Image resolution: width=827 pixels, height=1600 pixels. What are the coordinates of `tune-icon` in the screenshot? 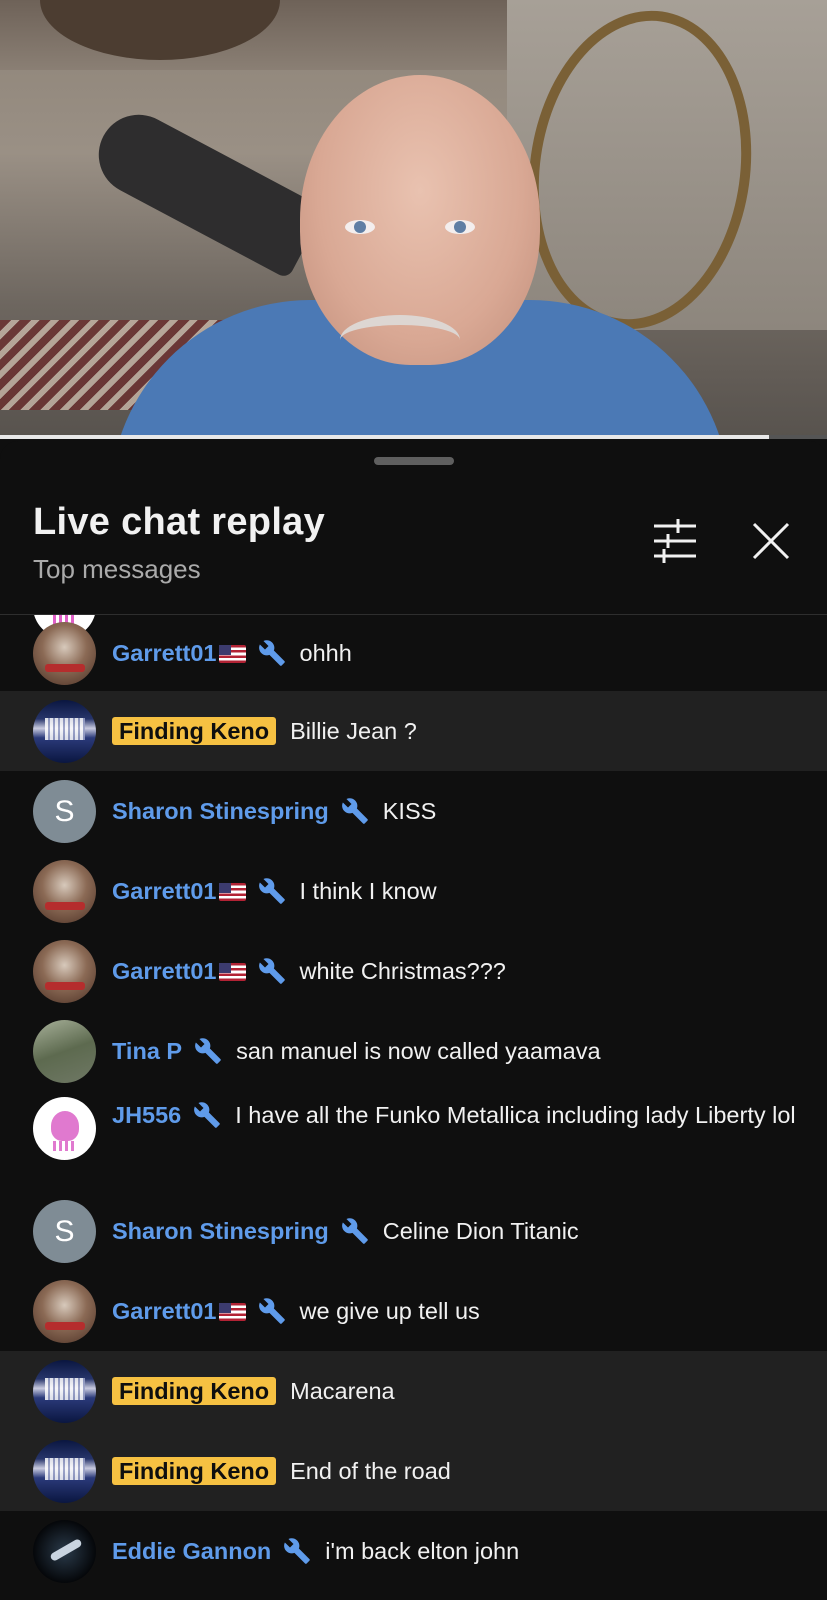 It's located at (675, 541).